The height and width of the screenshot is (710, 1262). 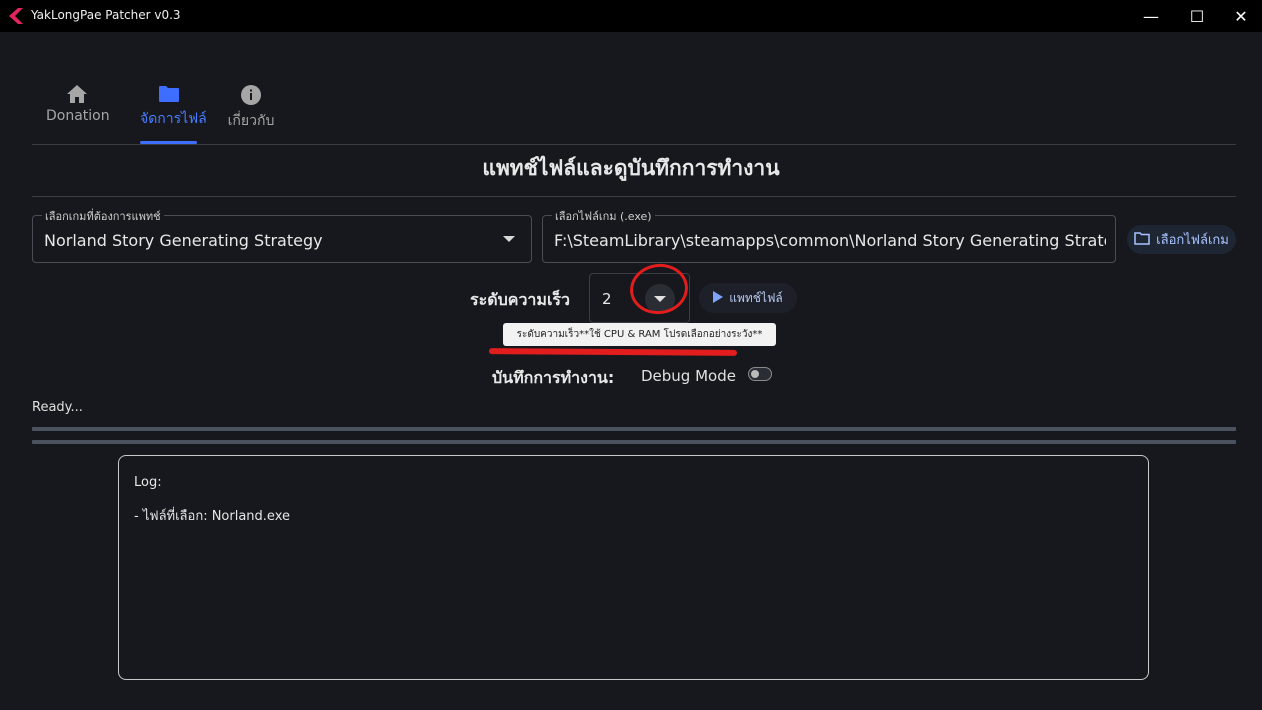 What do you see at coordinates (509, 239) in the screenshot?
I see `chevron-down-icon` at bounding box center [509, 239].